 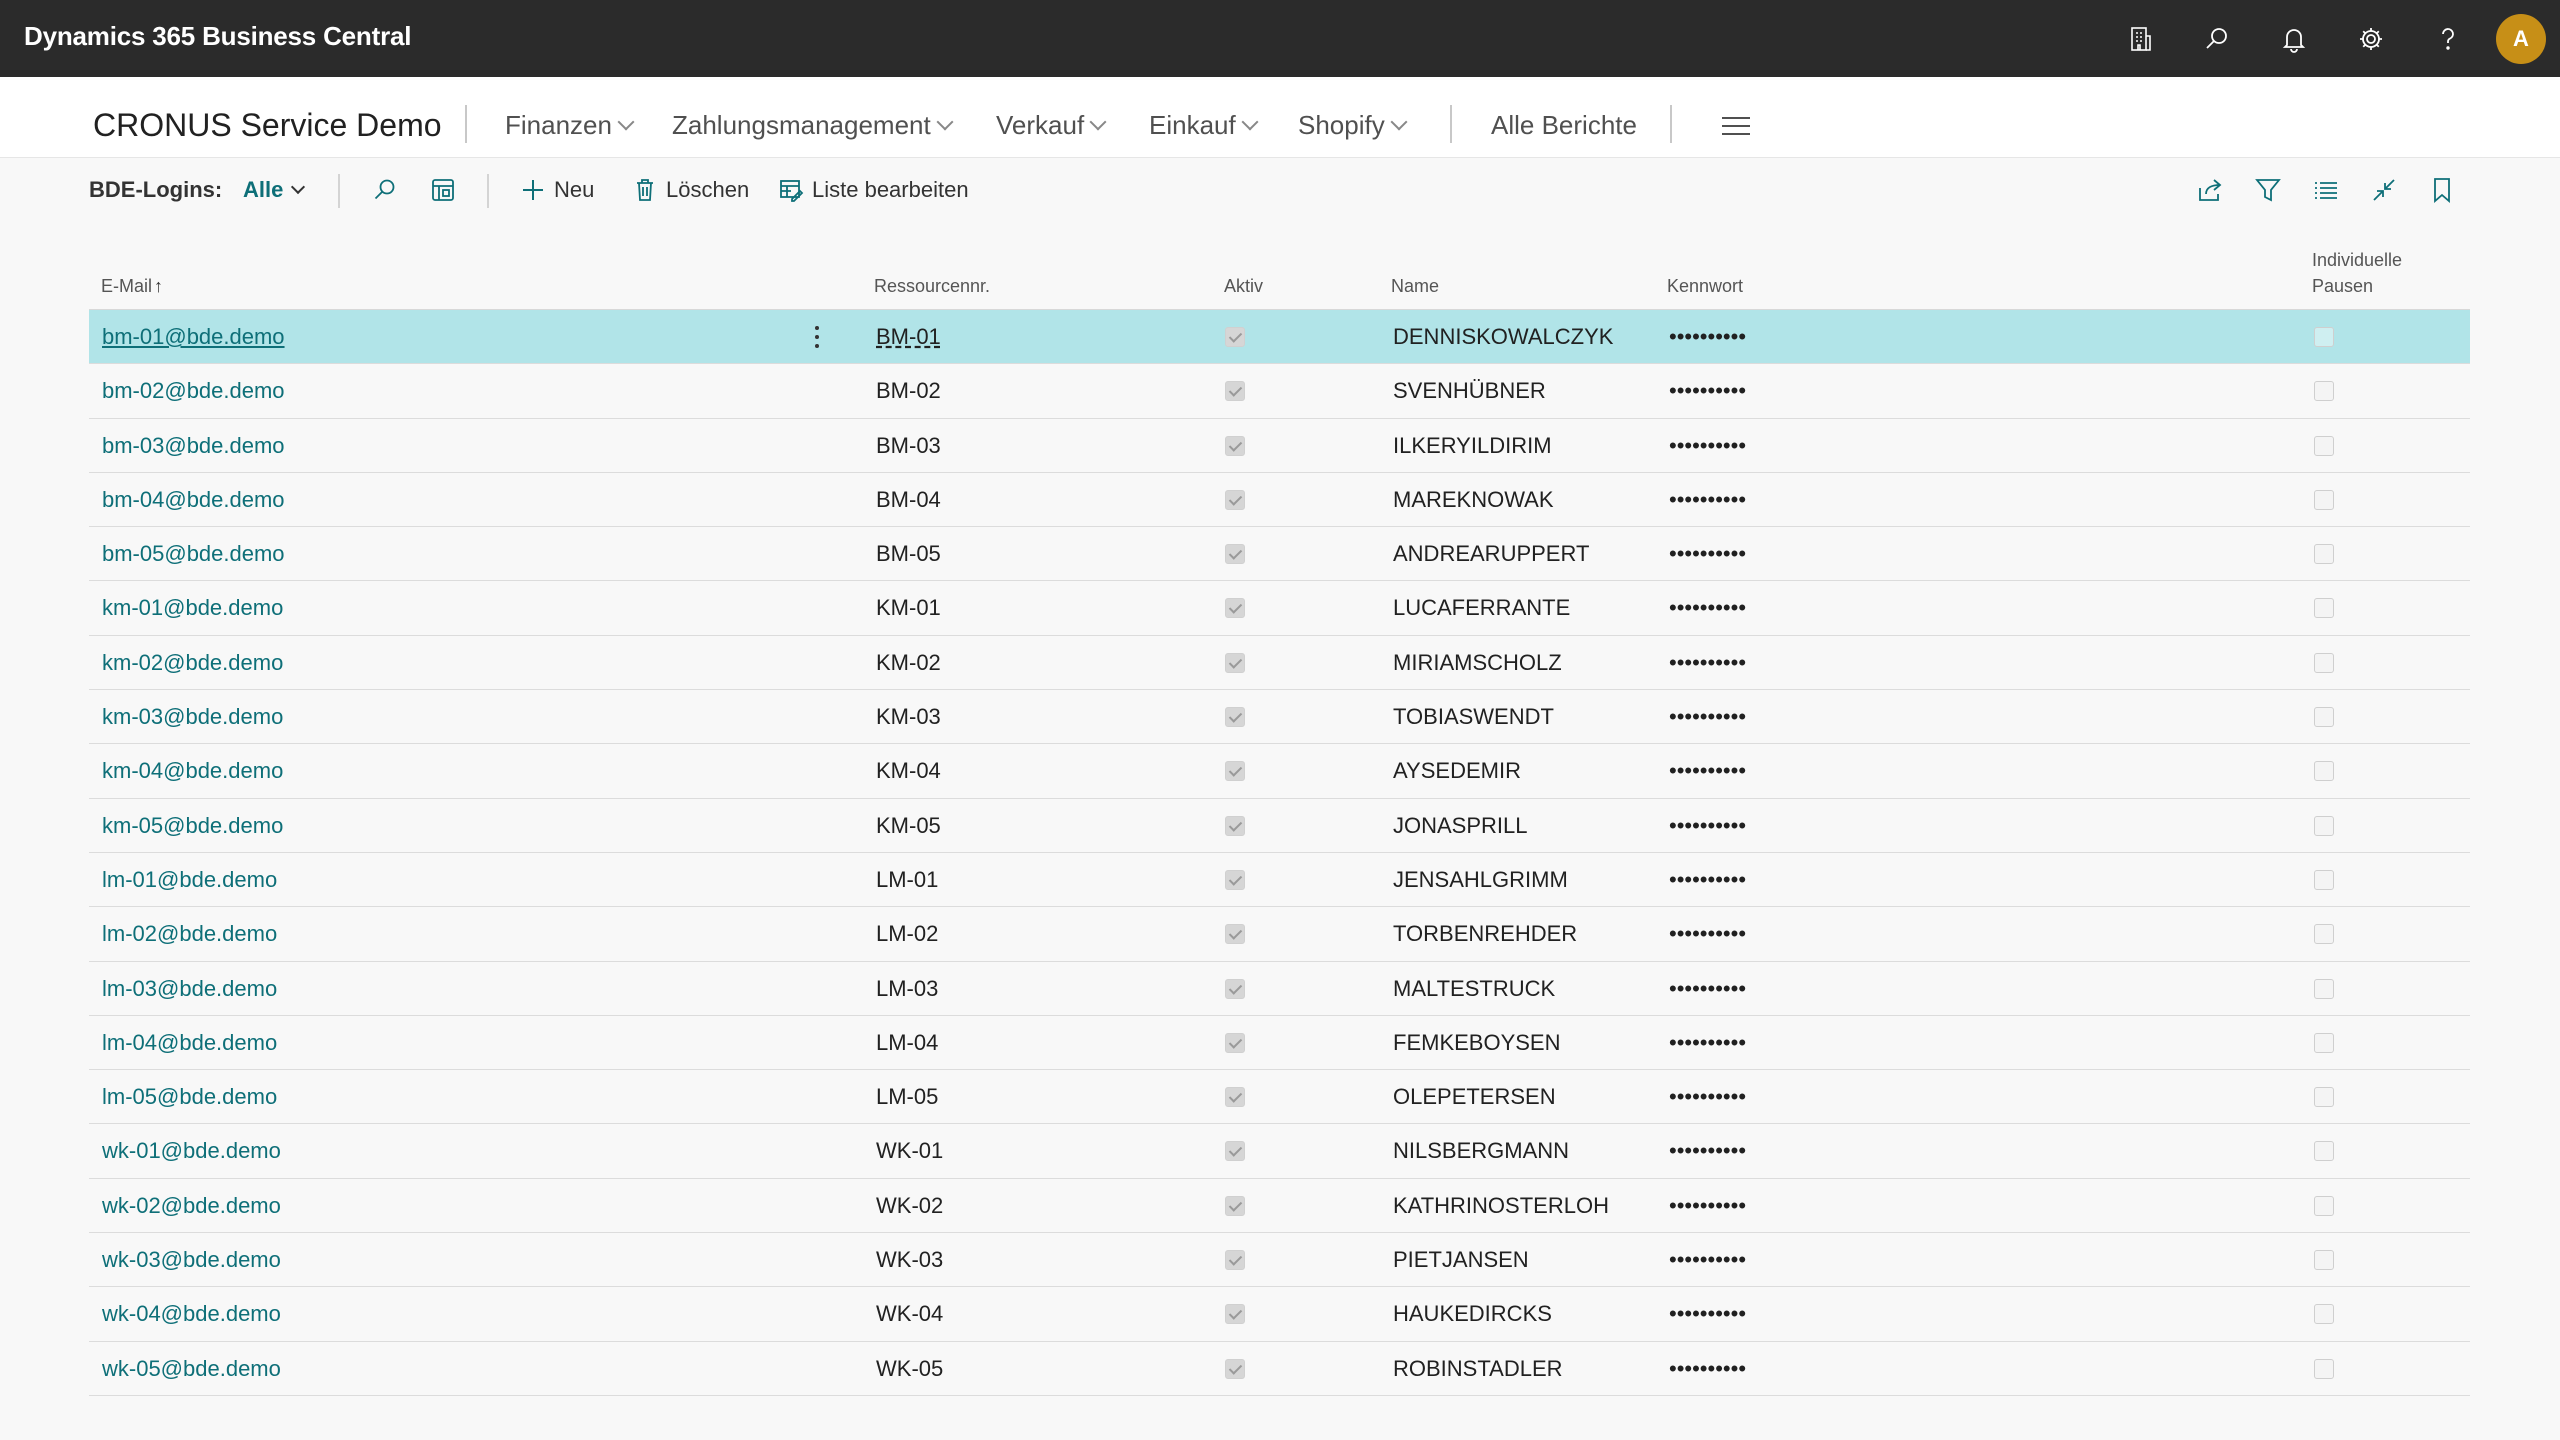 I want to click on app-title: Dynamics 365 Business Central, so click(x=217, y=38).